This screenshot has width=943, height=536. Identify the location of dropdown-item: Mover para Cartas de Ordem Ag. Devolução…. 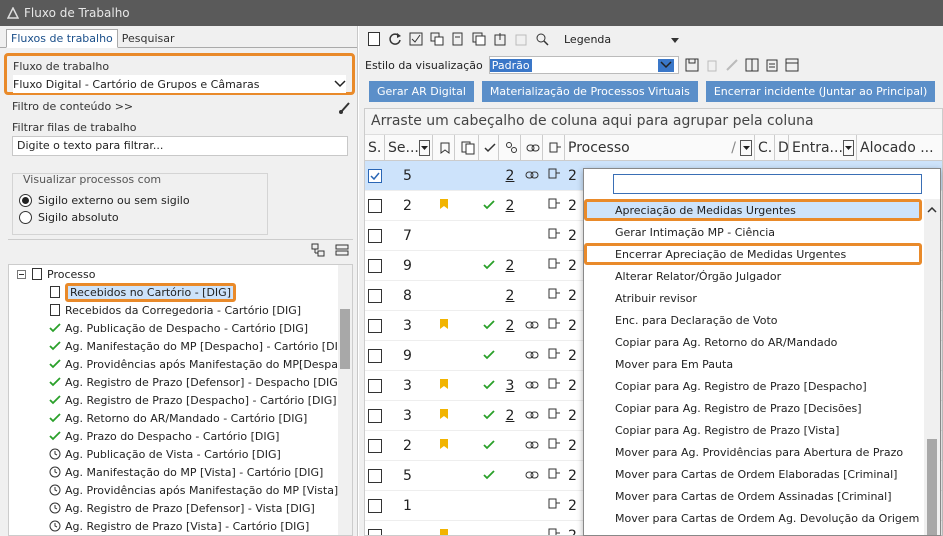
(754, 518).